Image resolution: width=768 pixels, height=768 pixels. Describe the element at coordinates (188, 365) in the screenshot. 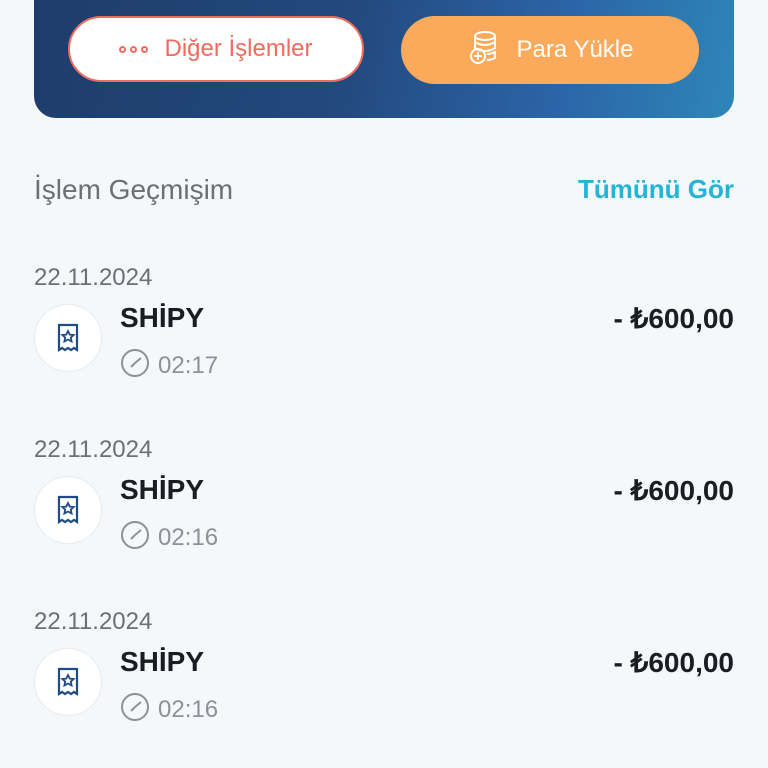

I see `time-value: 02:17` at that location.